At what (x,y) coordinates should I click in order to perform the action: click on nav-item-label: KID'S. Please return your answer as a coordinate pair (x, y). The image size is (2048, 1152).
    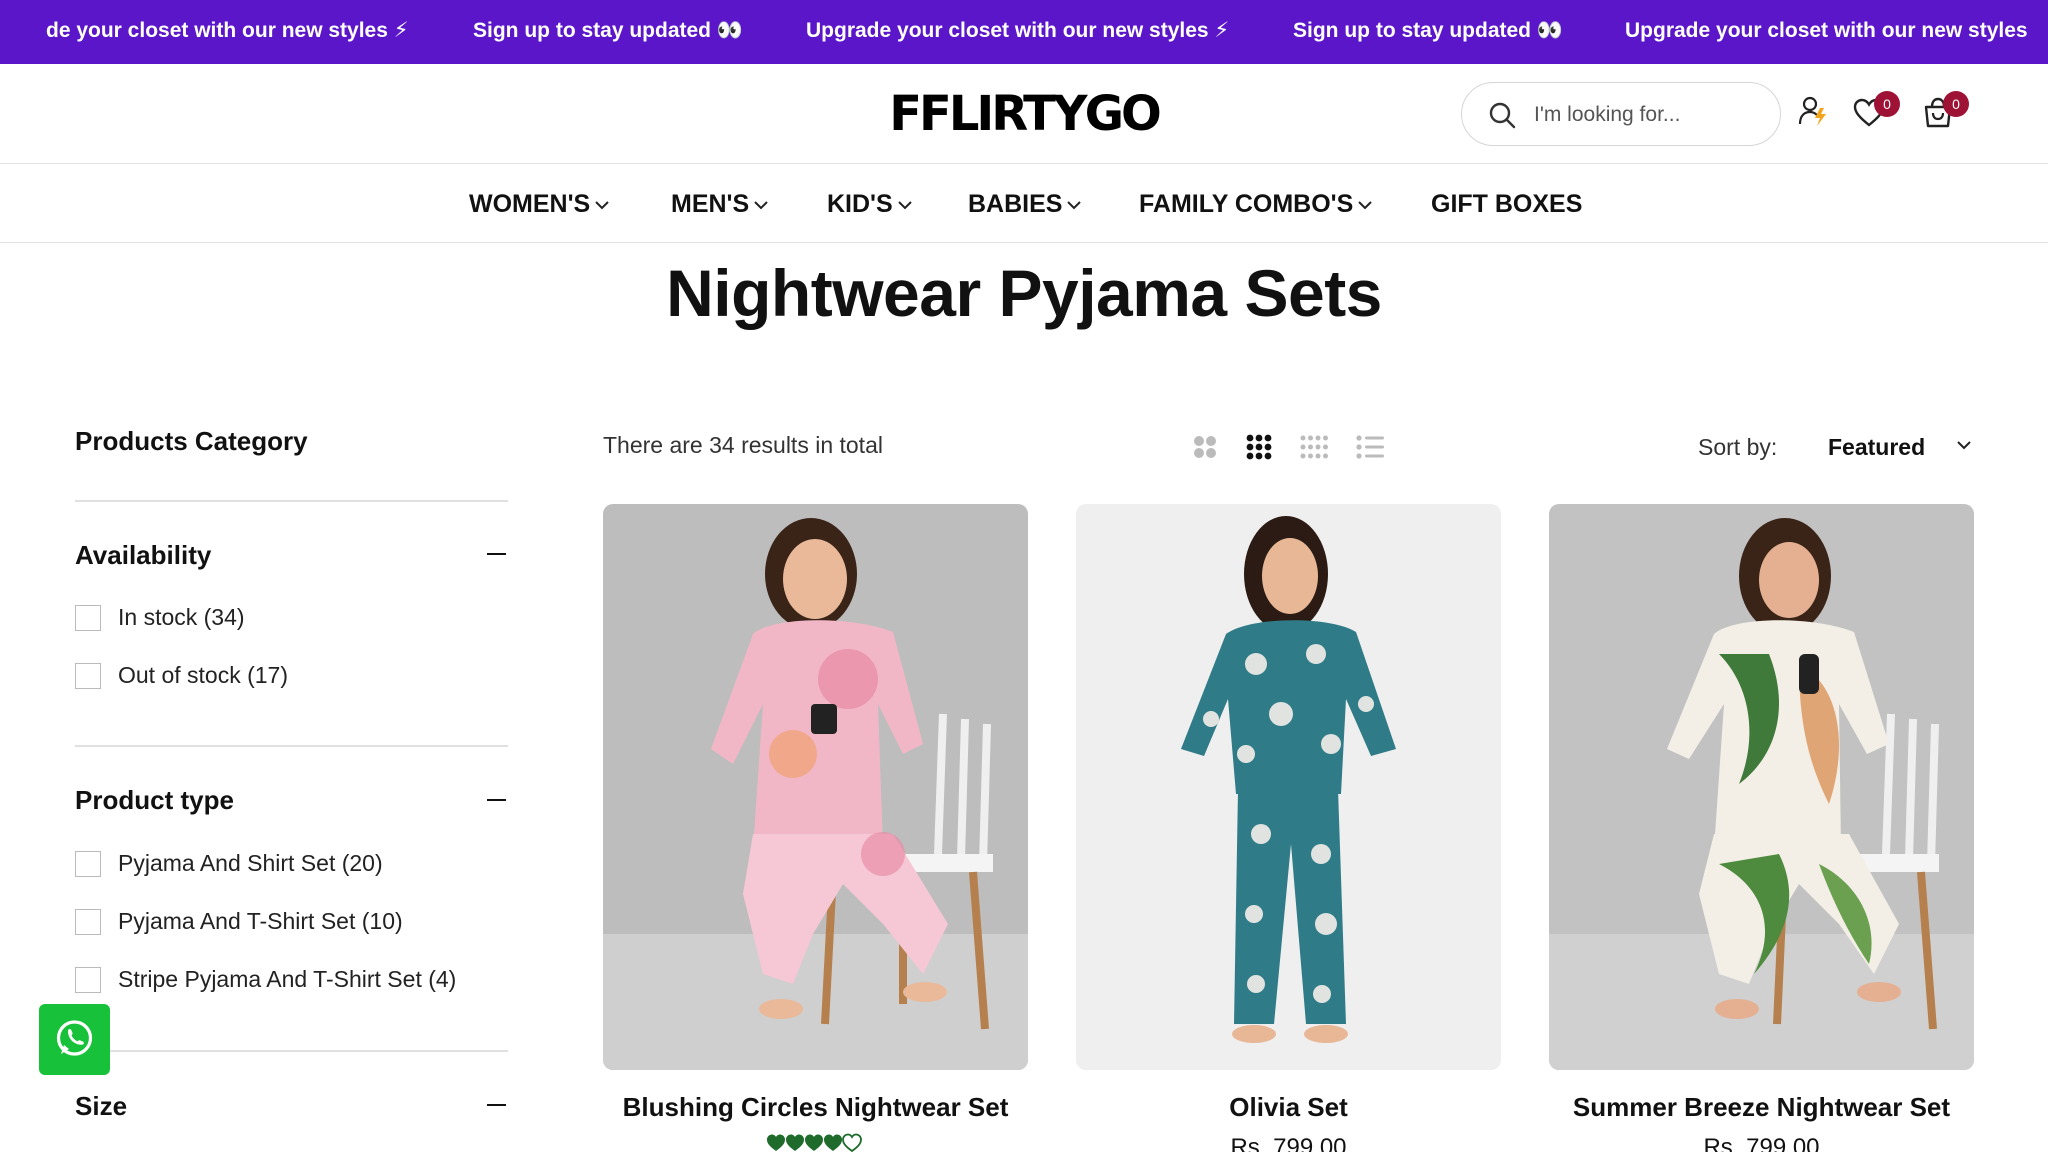
    Looking at the image, I should click on (860, 204).